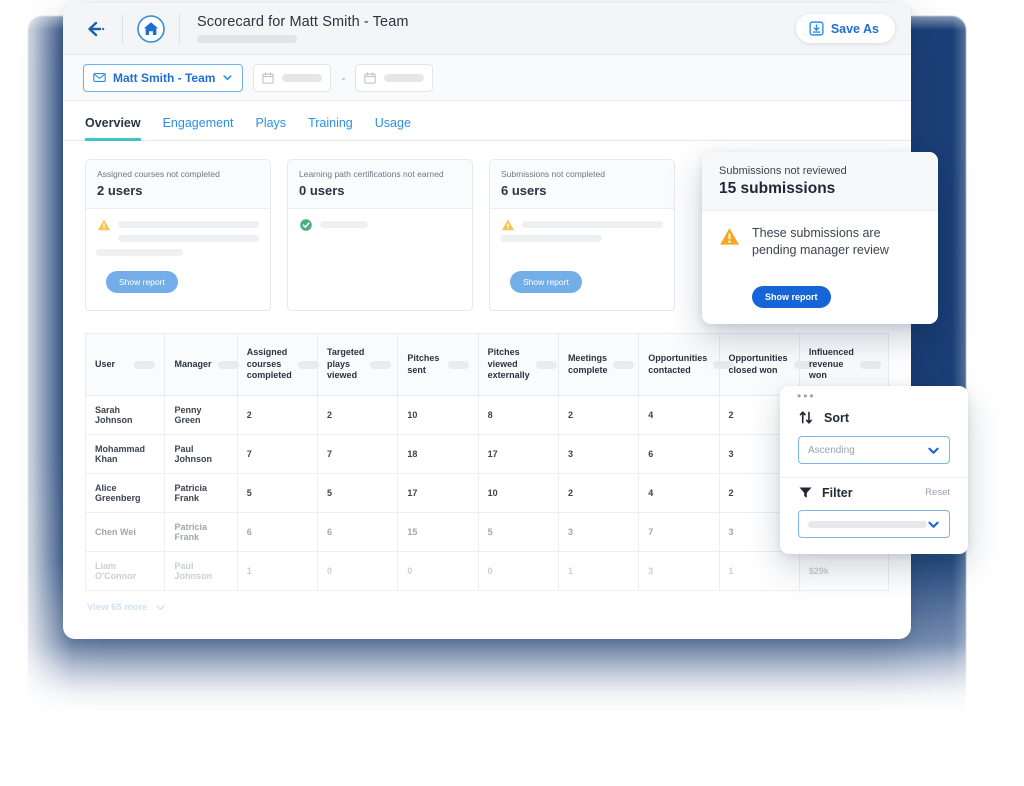  I want to click on tab-training: Training, so click(330, 128).